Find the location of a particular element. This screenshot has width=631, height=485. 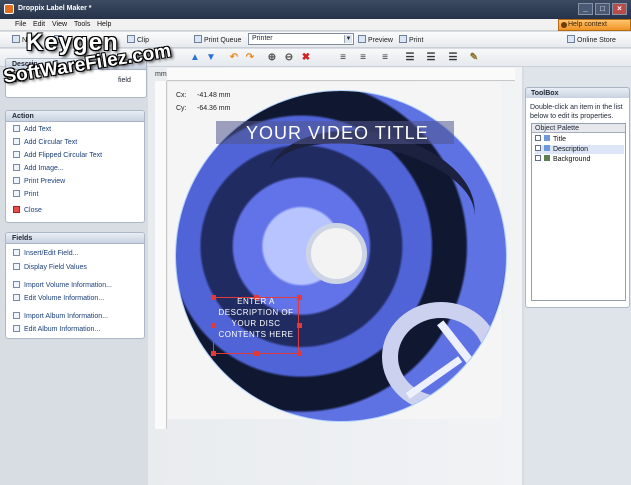

display-field-values-link: Display Field Values is located at coordinates (50, 268).